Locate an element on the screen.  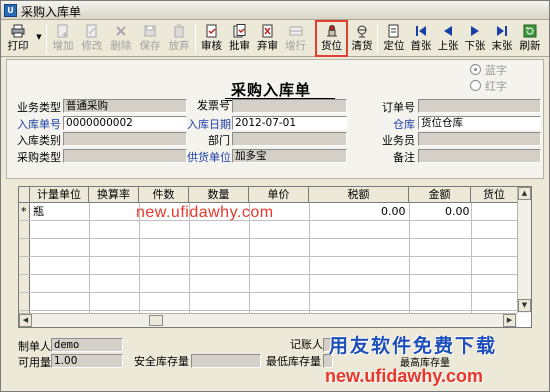
business-type-field: 普通采购 is located at coordinates (125, 106).